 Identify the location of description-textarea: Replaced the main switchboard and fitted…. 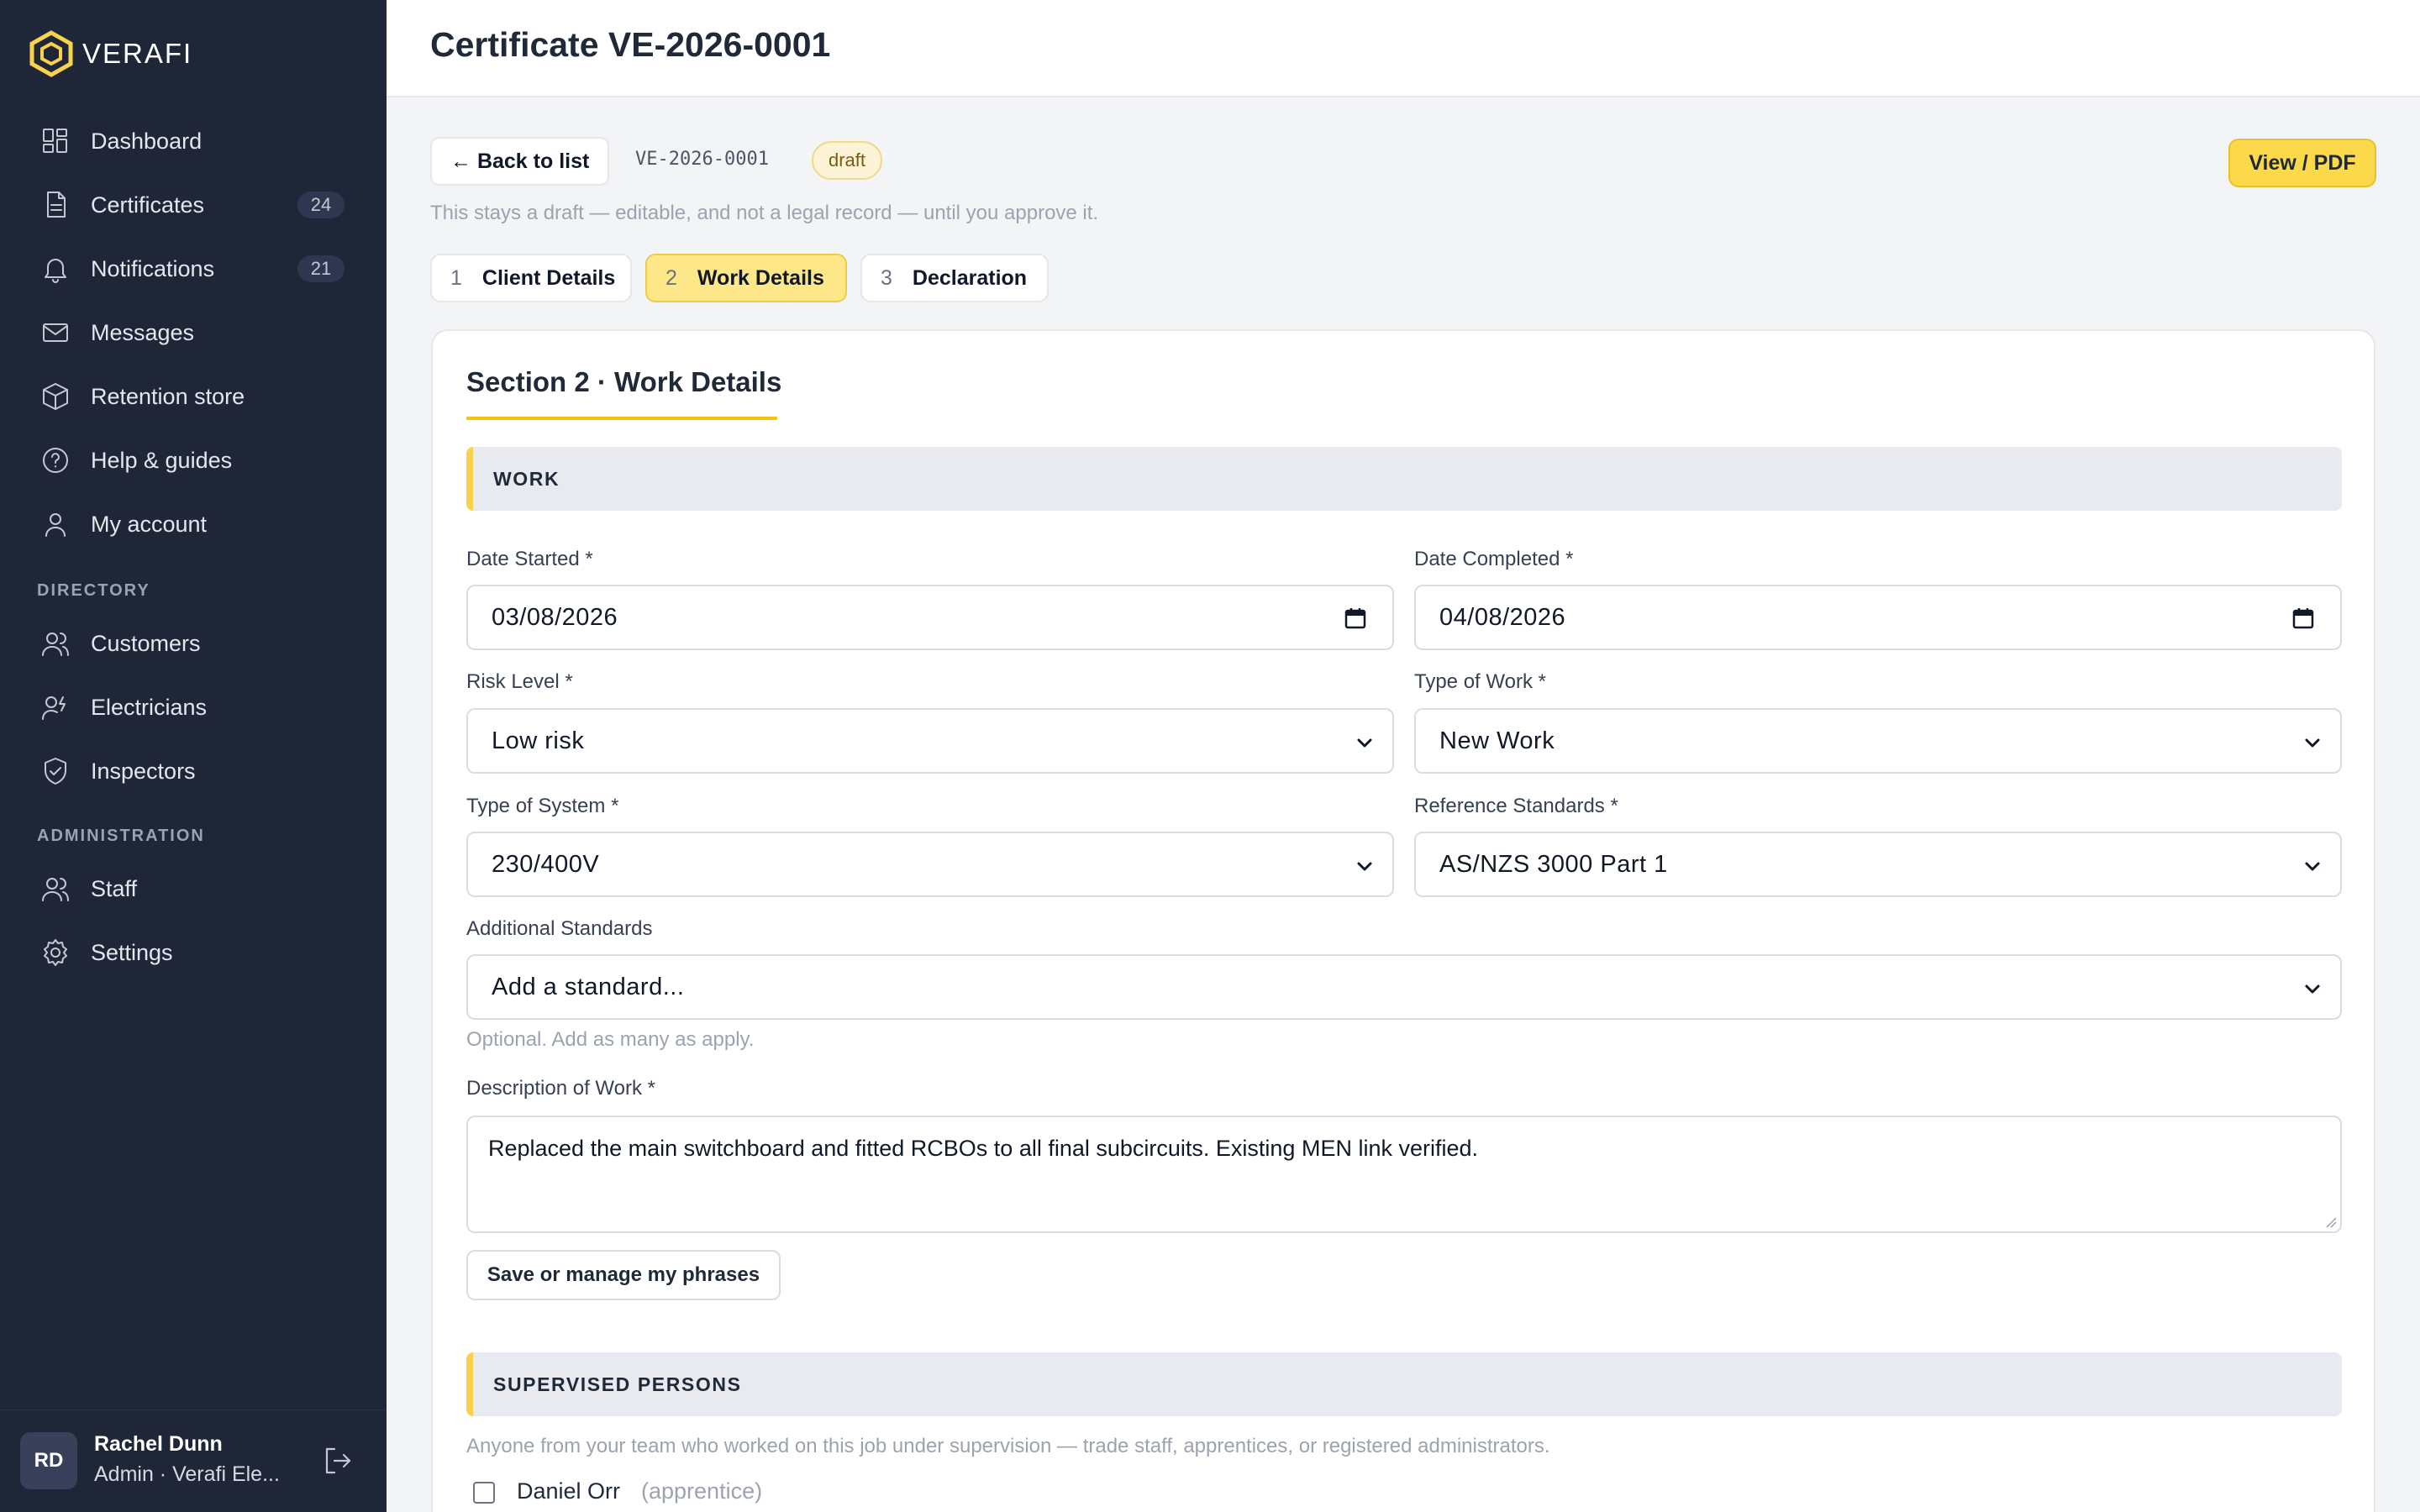
(1404, 1174).